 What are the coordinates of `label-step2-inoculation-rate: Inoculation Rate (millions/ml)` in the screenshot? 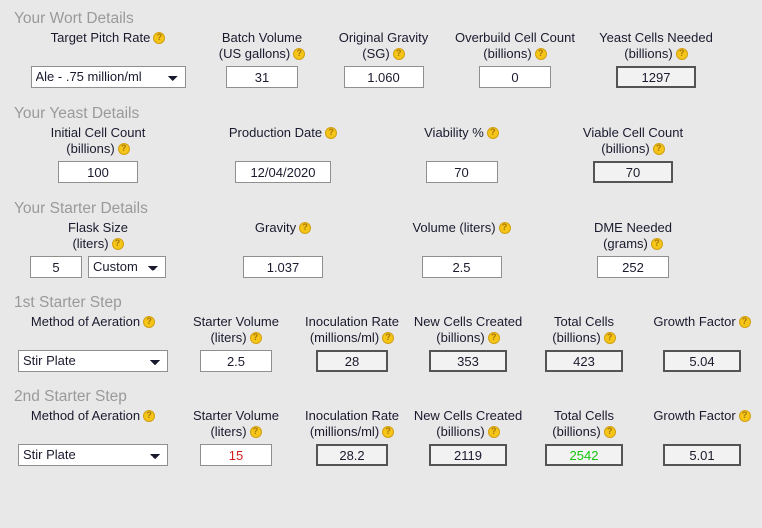 It's located at (352, 424).